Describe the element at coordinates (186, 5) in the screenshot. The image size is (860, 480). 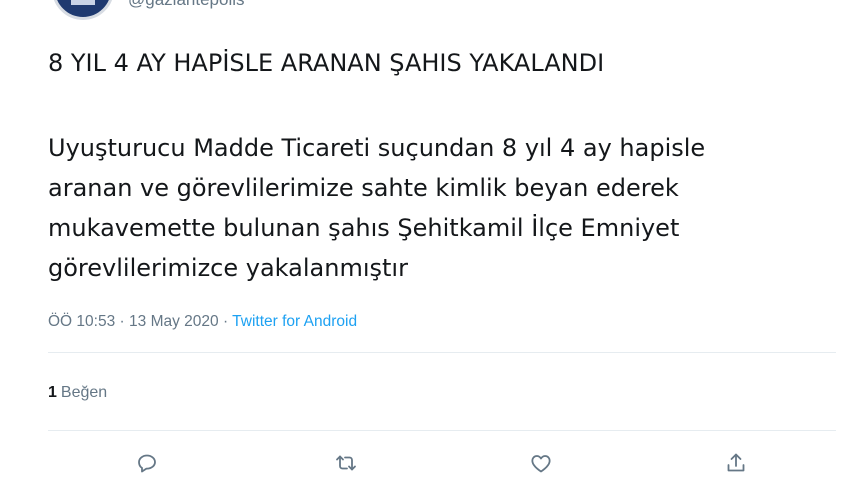
I see `account-handle: @gaziantepolis` at that location.